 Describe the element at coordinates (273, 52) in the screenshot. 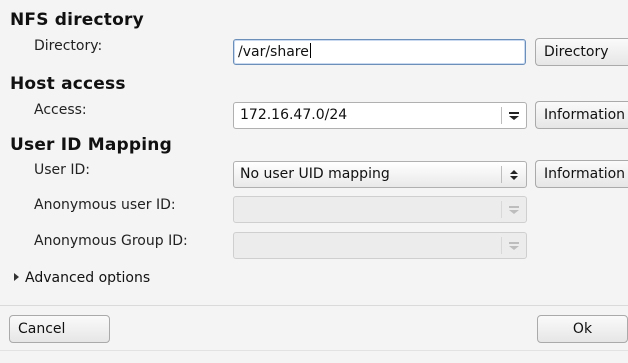

I see `directory-input-value: /var/share` at that location.